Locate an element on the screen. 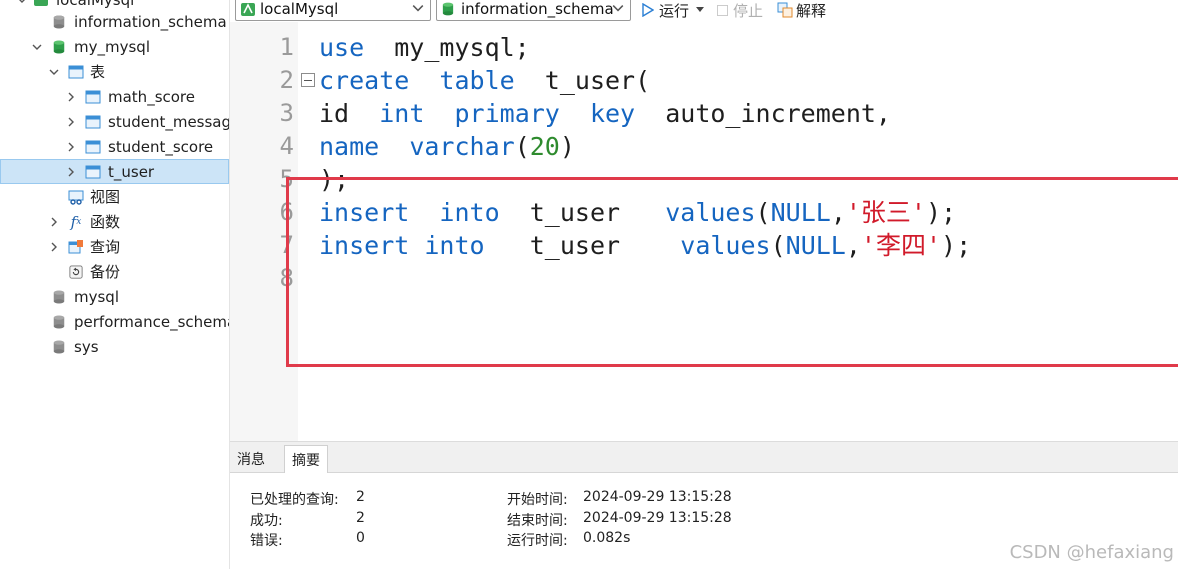 This screenshot has height=569, width=1178. code-token: key is located at coordinates (612, 113).